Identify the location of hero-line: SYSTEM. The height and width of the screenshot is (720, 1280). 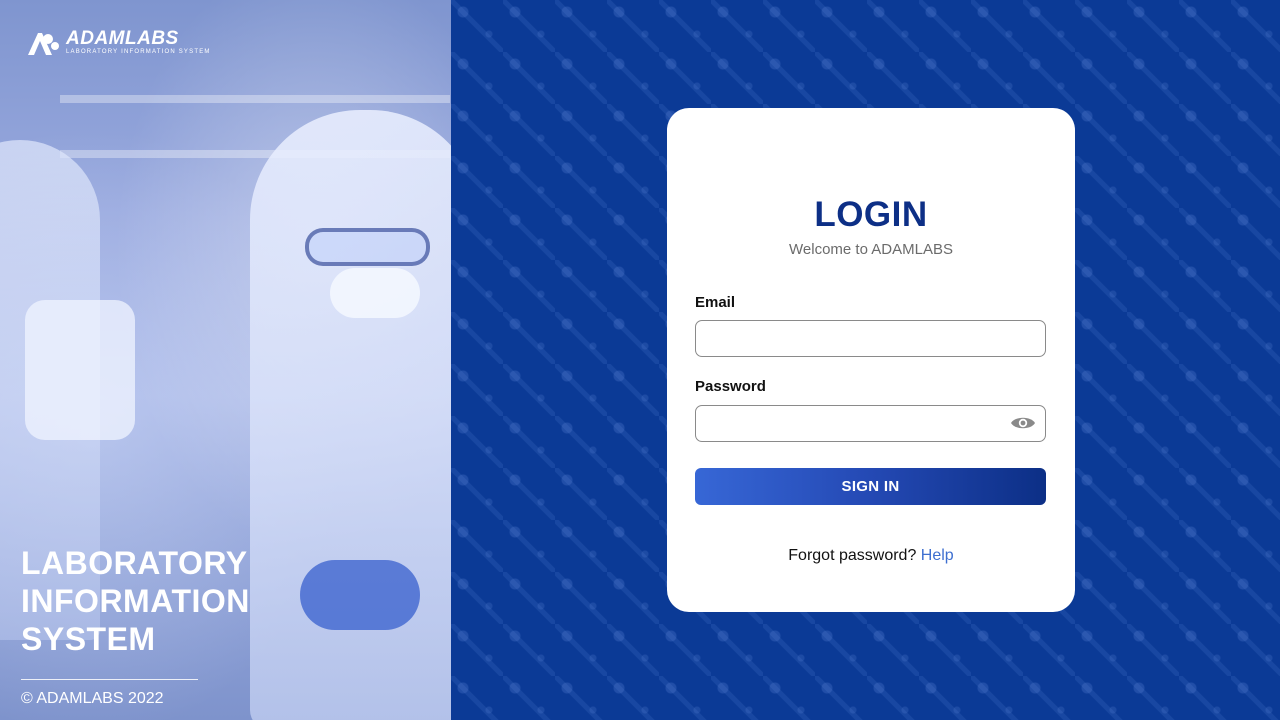
(88, 639).